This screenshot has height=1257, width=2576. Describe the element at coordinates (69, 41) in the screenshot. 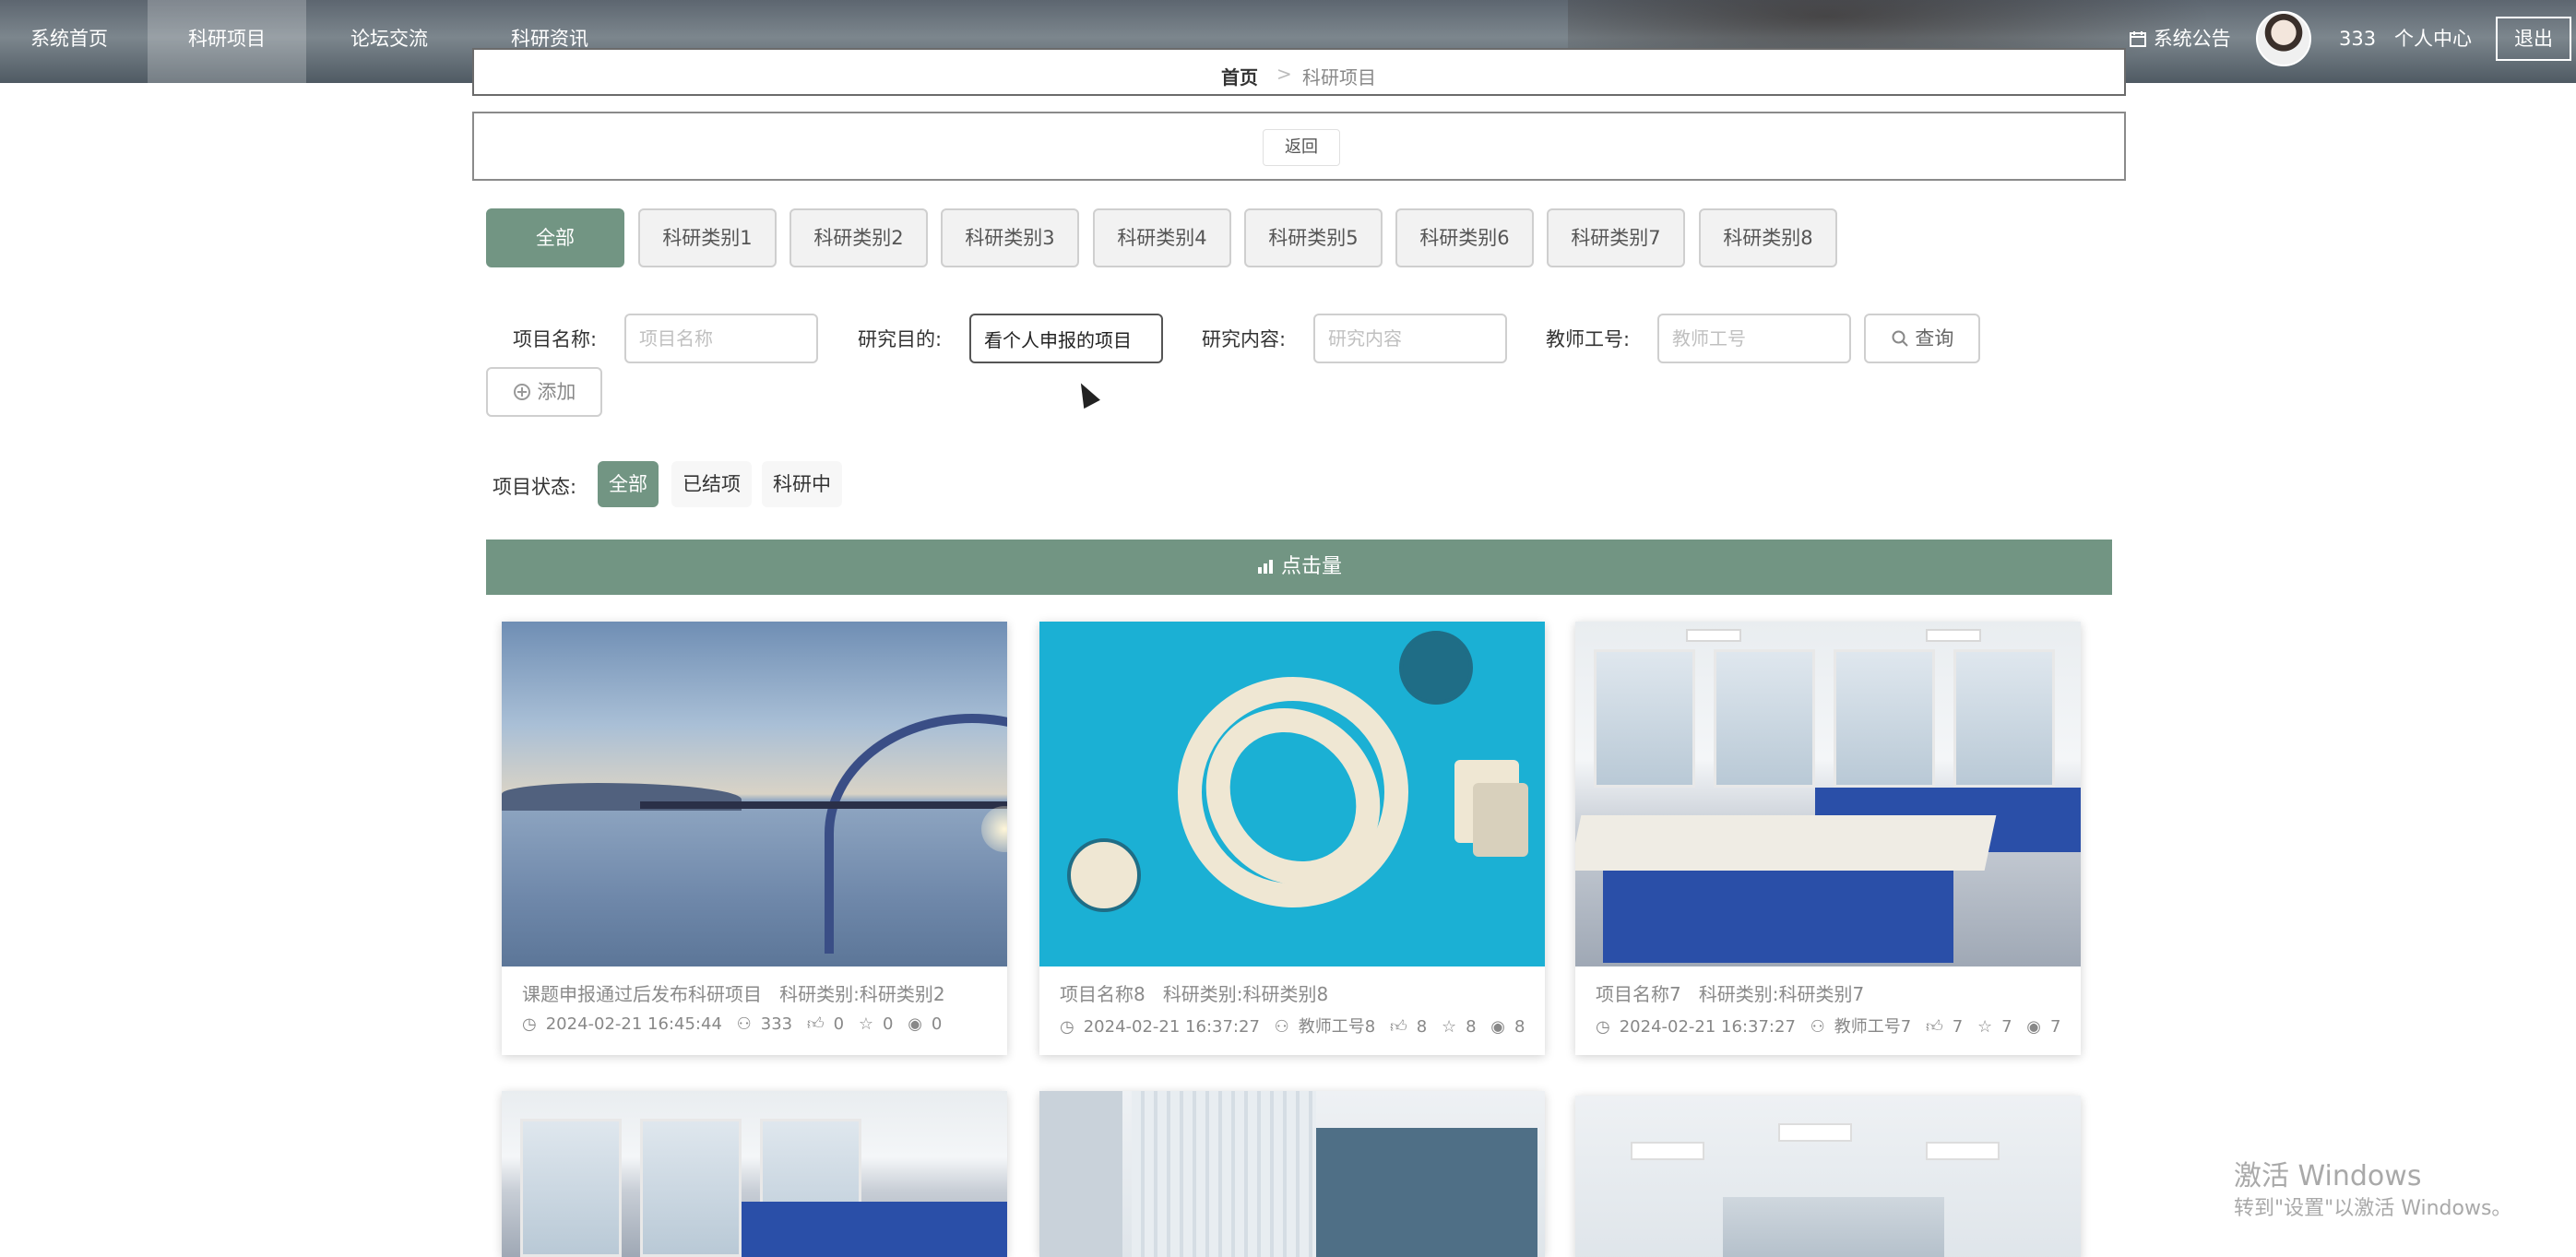

I see `nav-home: 系统首页` at that location.